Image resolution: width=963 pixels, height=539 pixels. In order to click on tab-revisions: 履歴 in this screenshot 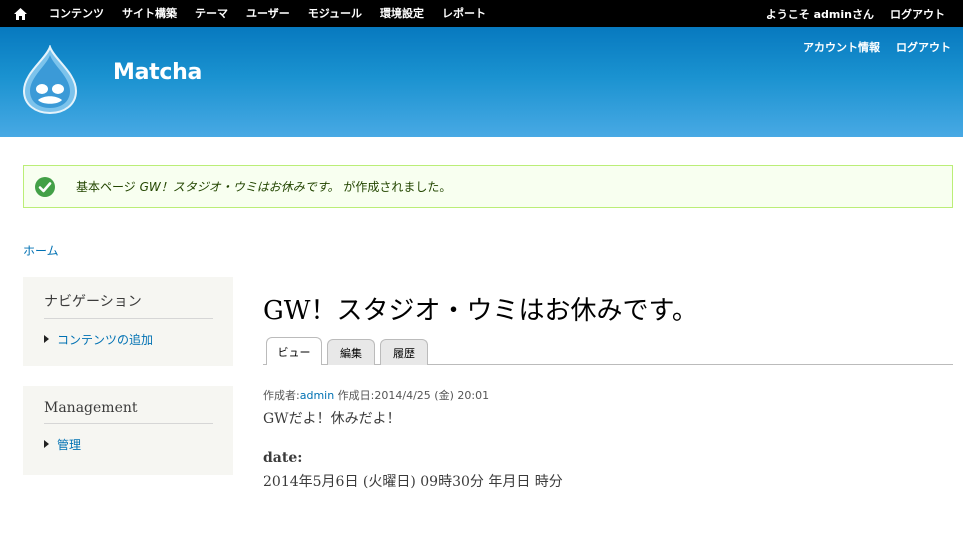, I will do `click(404, 352)`.